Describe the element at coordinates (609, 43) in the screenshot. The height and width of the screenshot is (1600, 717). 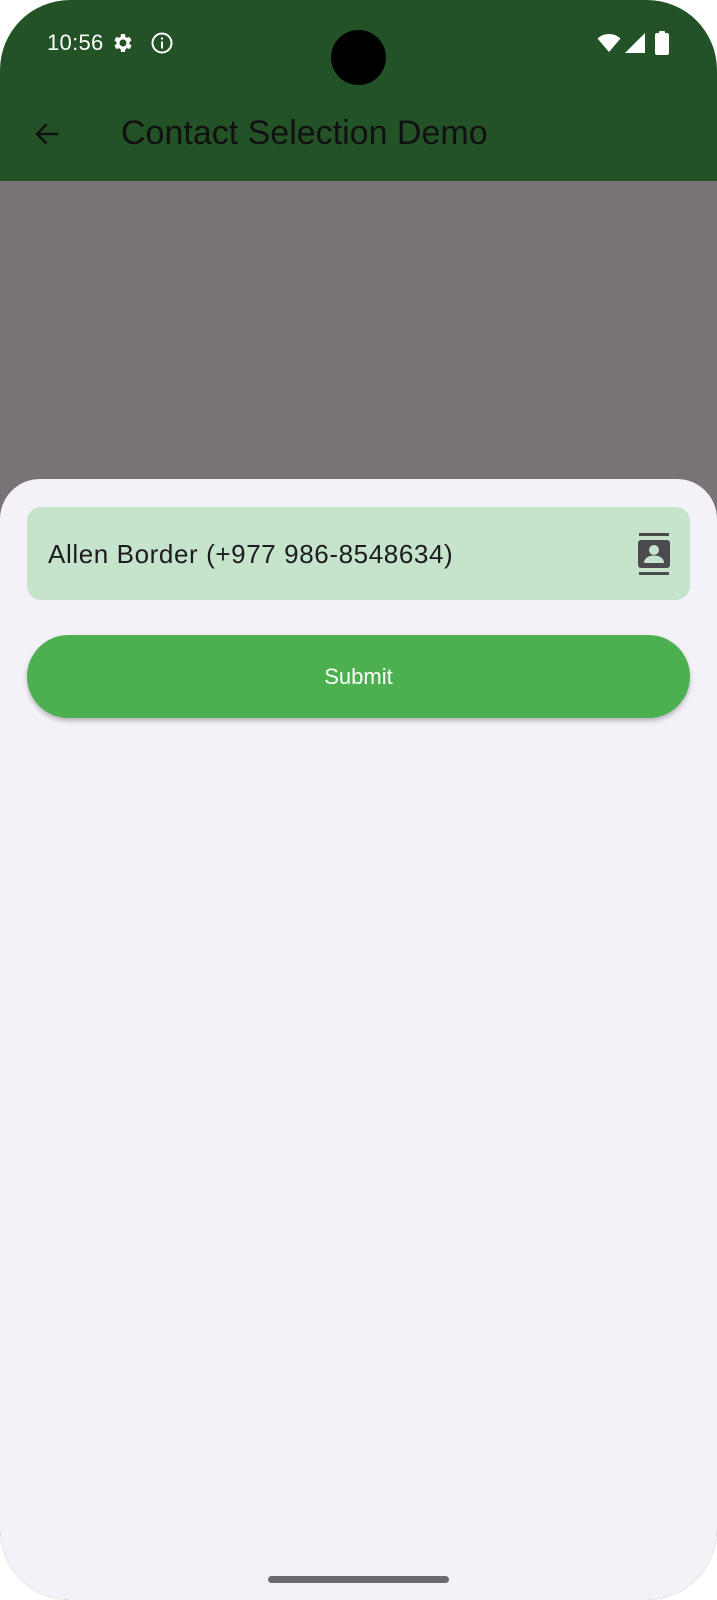
I see `wifi-icon` at that location.